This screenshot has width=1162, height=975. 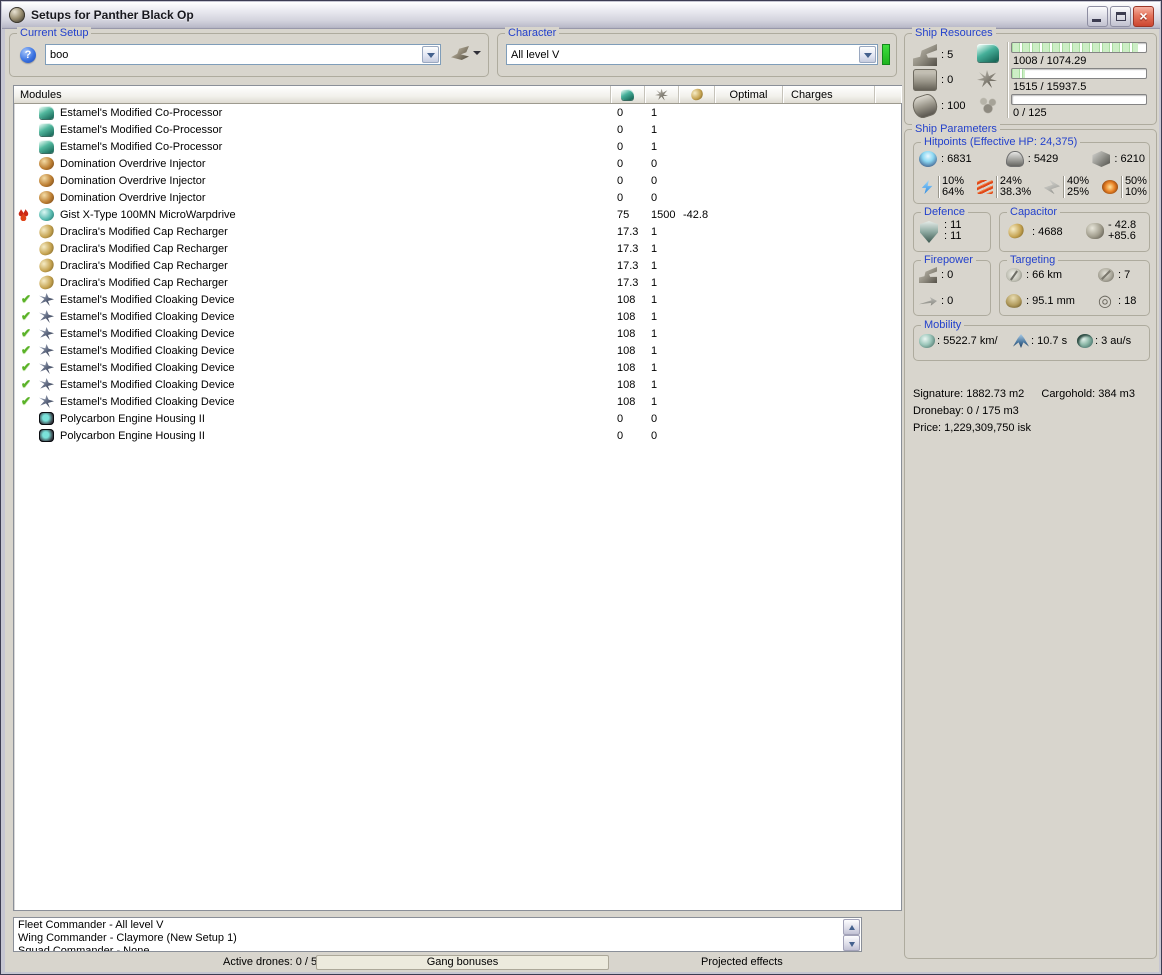 What do you see at coordinates (953, 106) in the screenshot?
I see `calibration-value: : 100` at bounding box center [953, 106].